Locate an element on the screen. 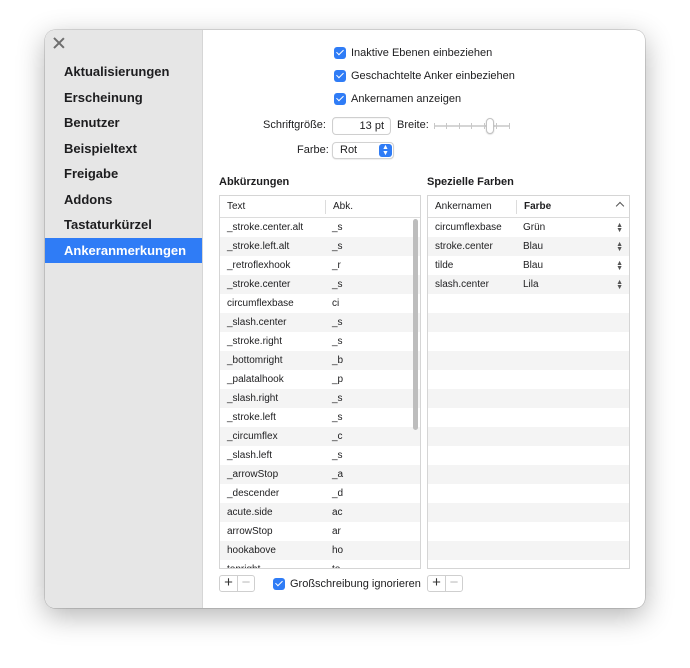 The image size is (690, 668). abbreviations-scrollbar is located at coordinates (415, 324).